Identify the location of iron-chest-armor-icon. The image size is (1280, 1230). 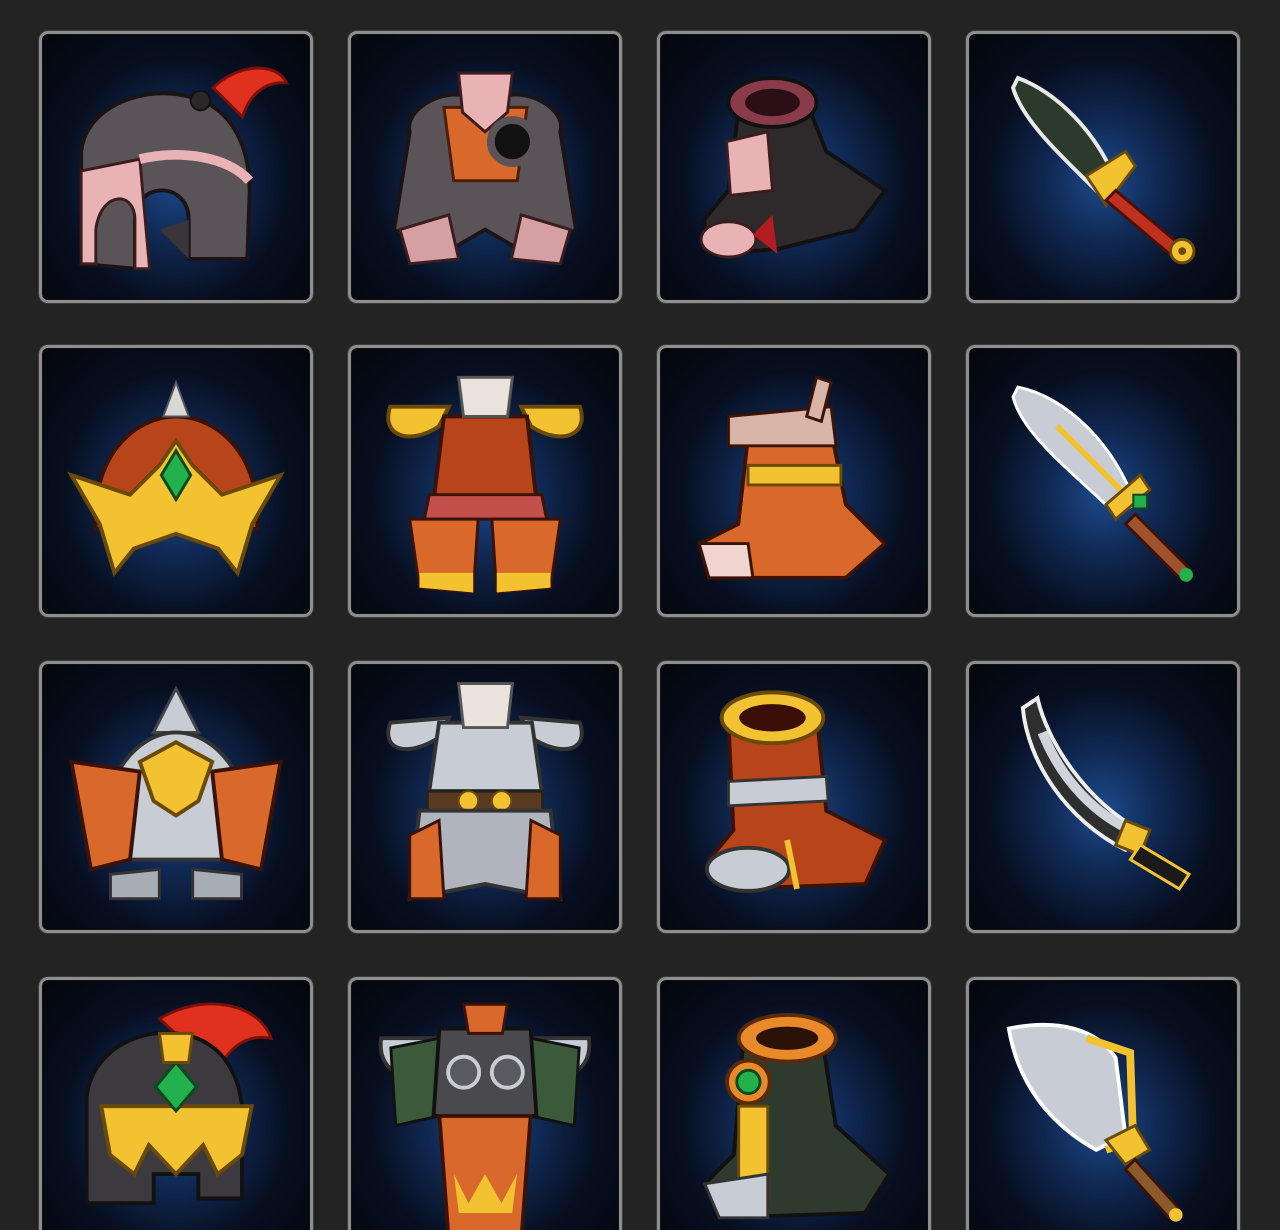
(485, 168).